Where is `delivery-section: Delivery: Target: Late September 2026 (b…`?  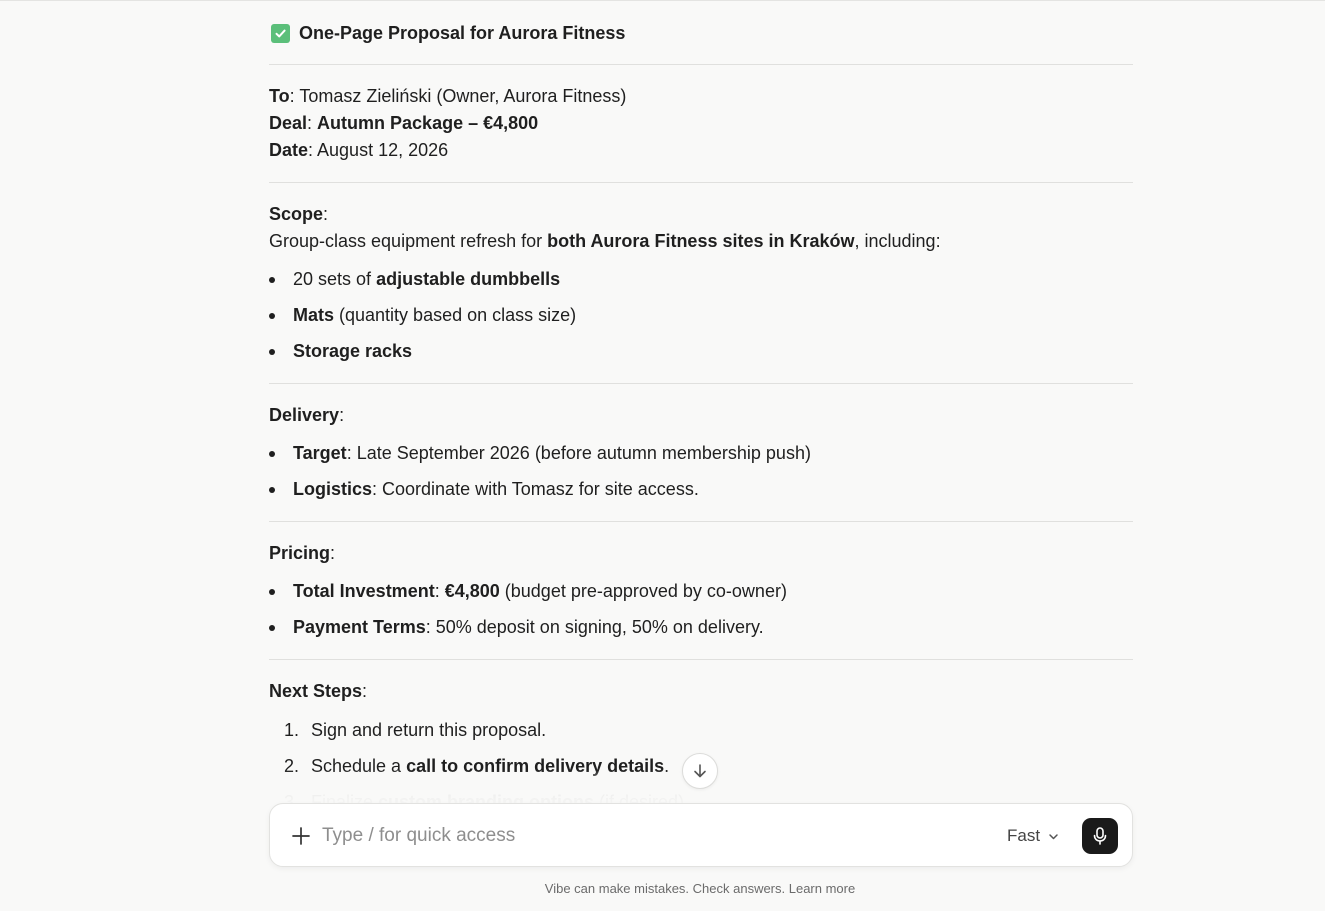 delivery-section: Delivery: Target: Late September 2026 (b… is located at coordinates (701, 457).